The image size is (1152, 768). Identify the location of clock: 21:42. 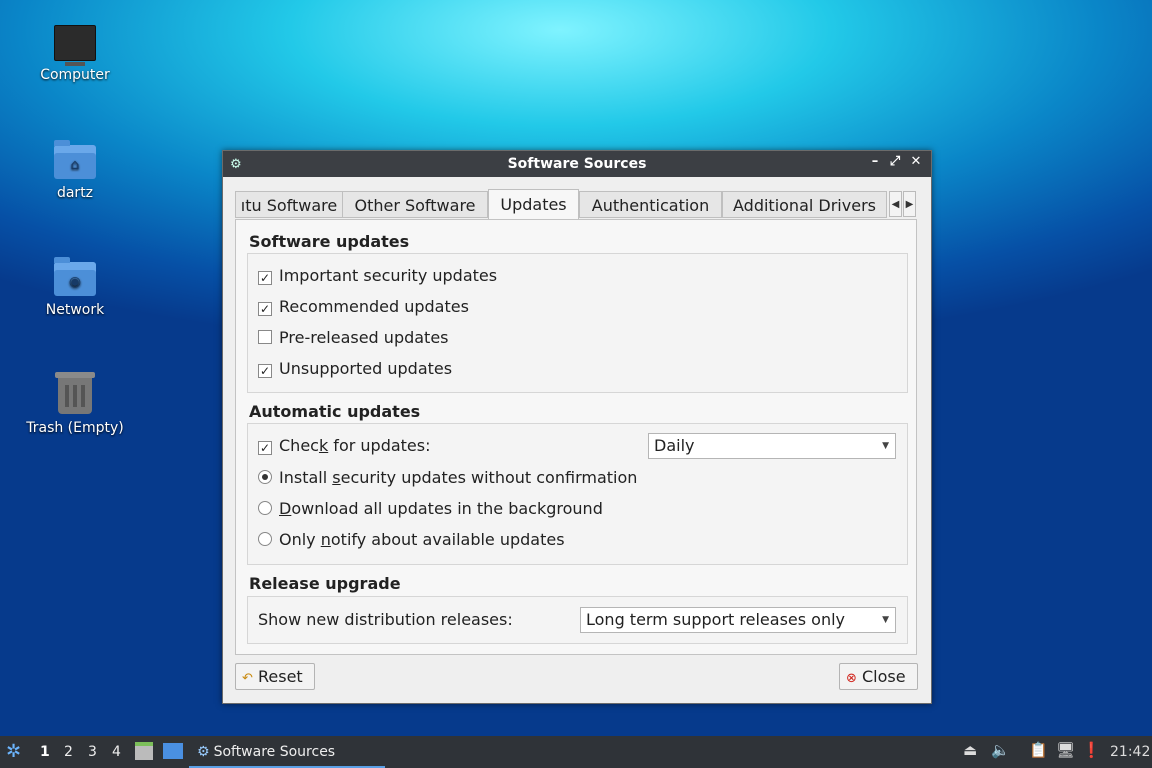
(1130, 752).